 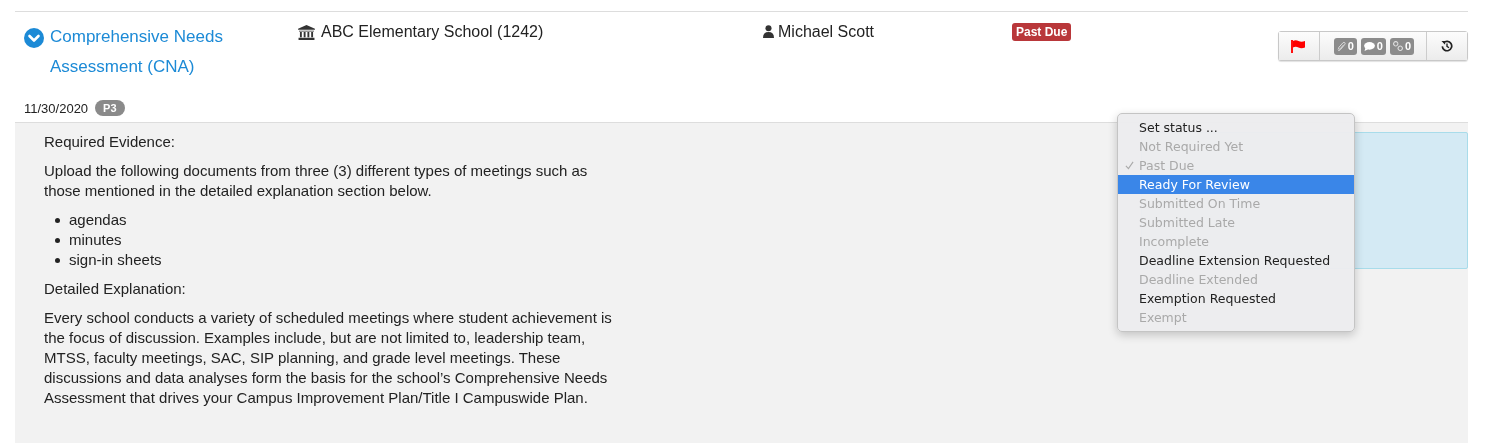 What do you see at coordinates (115, 289) in the screenshot?
I see `explanation-heading: Detailed Explanation:` at bounding box center [115, 289].